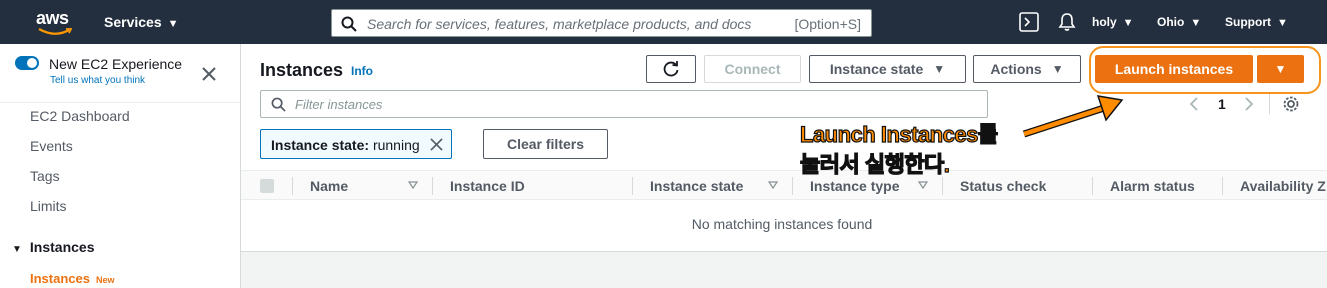  I want to click on empty-table-message: No matching instances found, so click(782, 224).